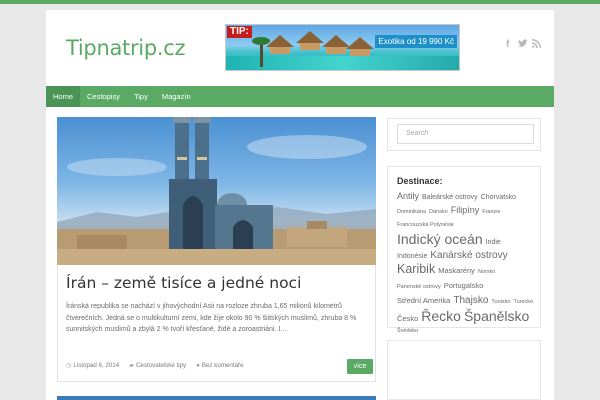 This screenshot has height=400, width=600. What do you see at coordinates (523, 45) in the screenshot?
I see `twitter-icon` at bounding box center [523, 45].